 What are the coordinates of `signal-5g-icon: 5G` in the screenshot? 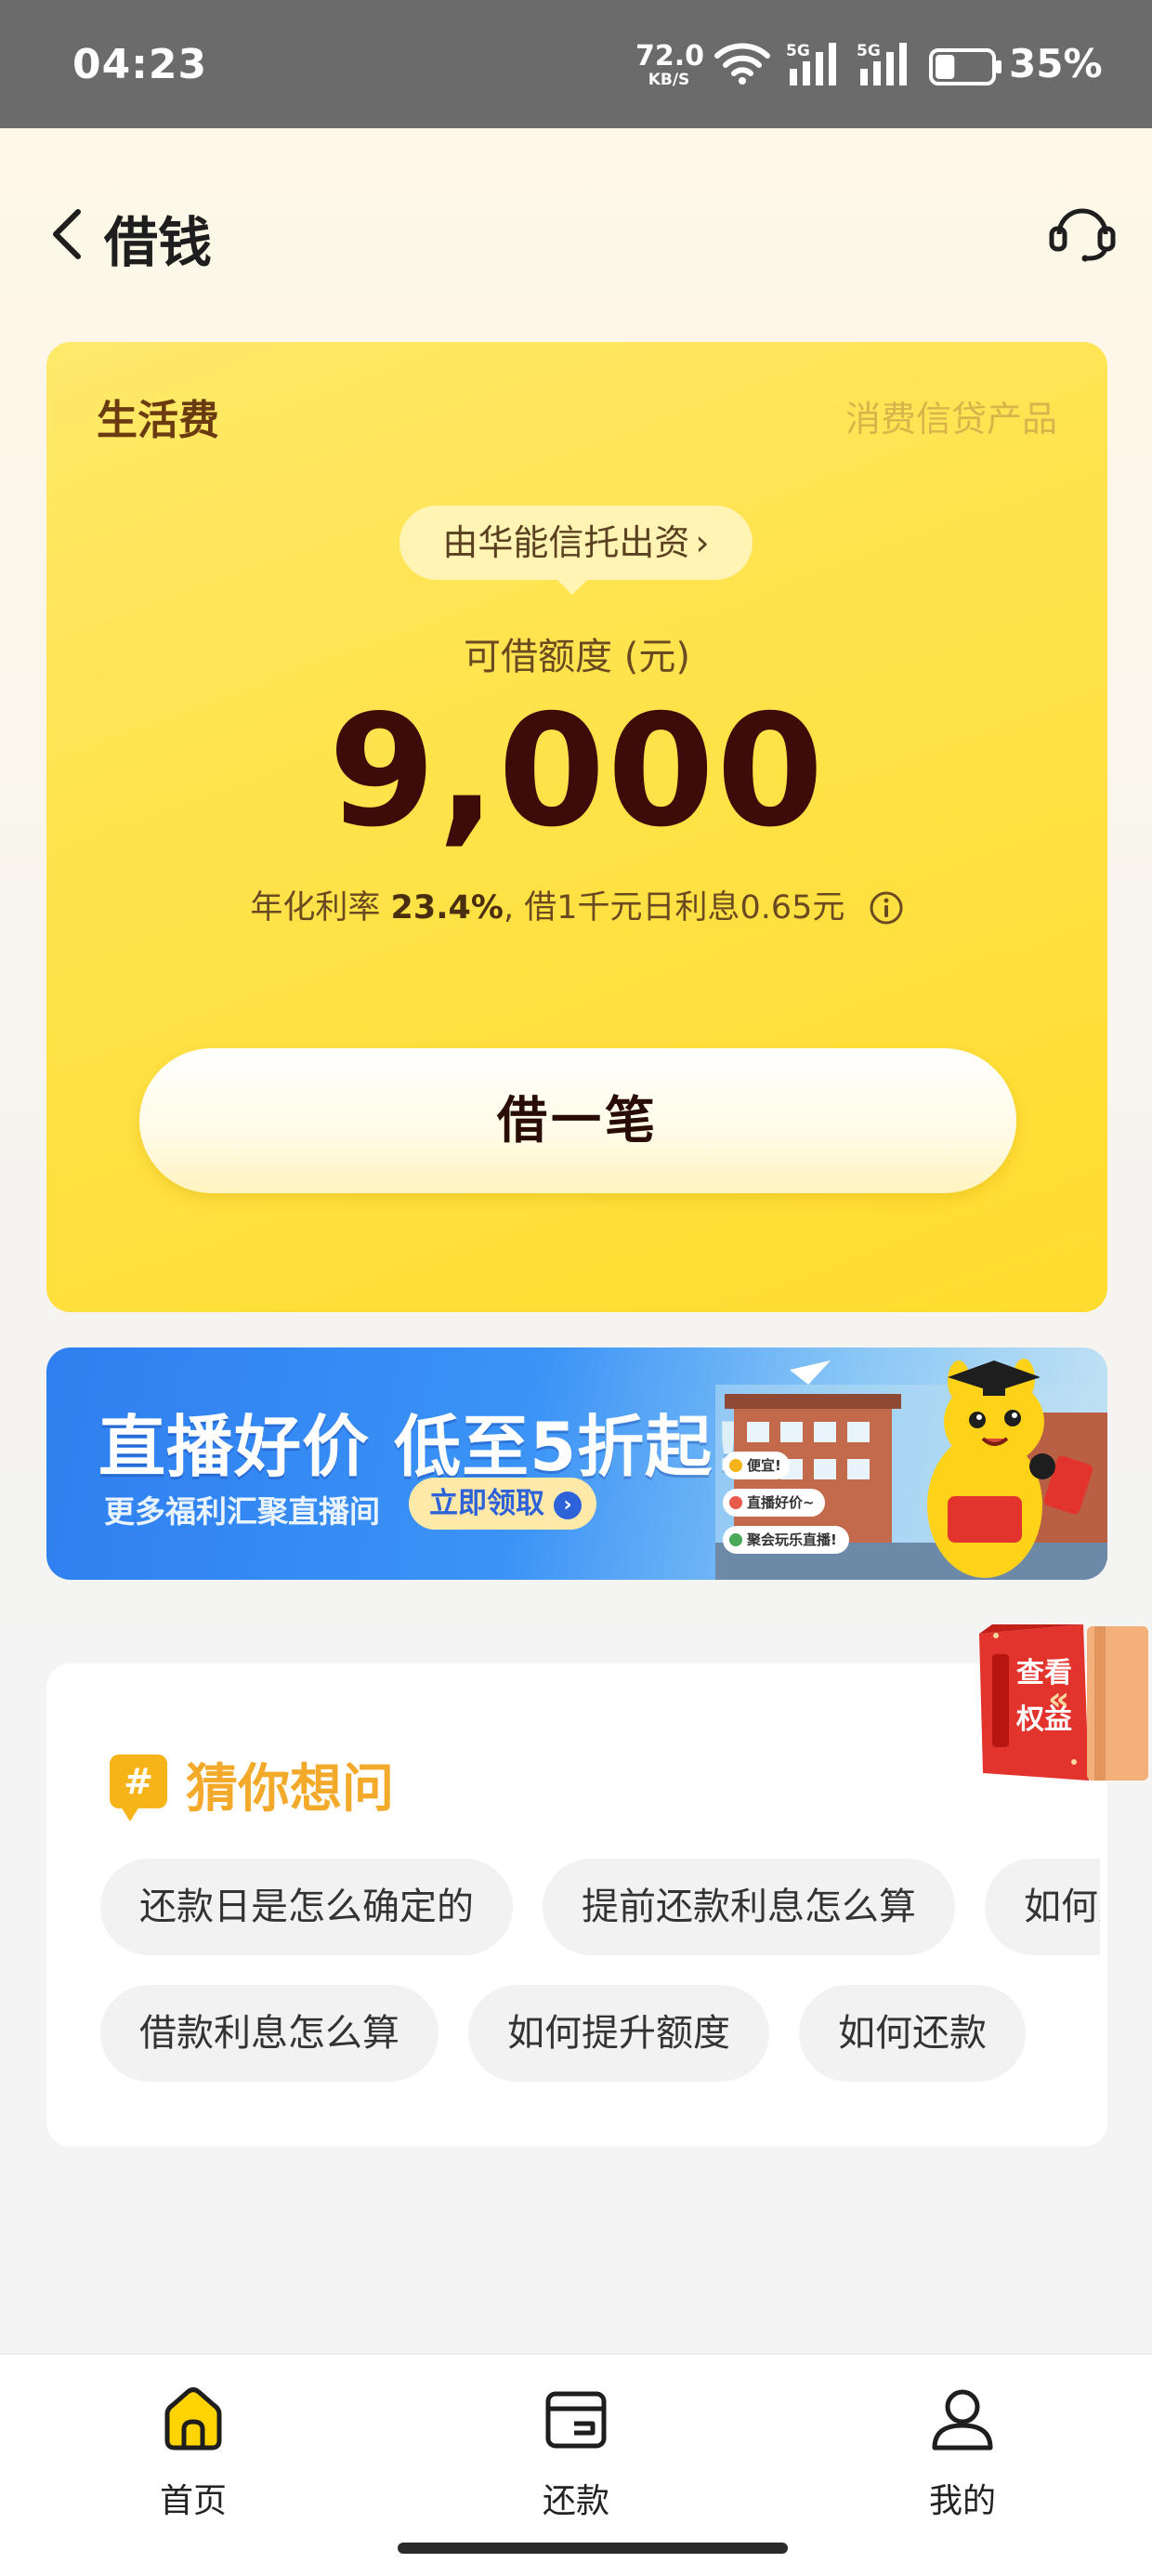 It's located at (811, 63).